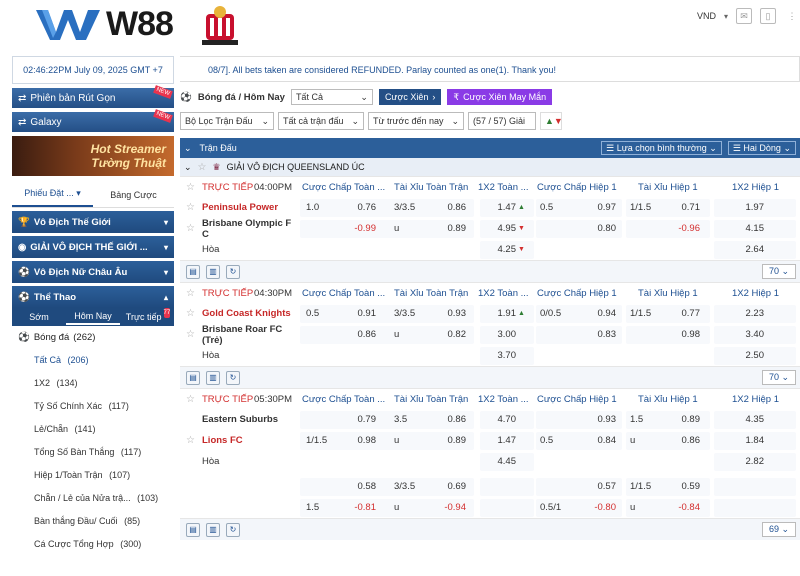 The image size is (800, 576). I want to click on hot-streamer-banner: Hot Streamer Tường Thuật, so click(93, 156).